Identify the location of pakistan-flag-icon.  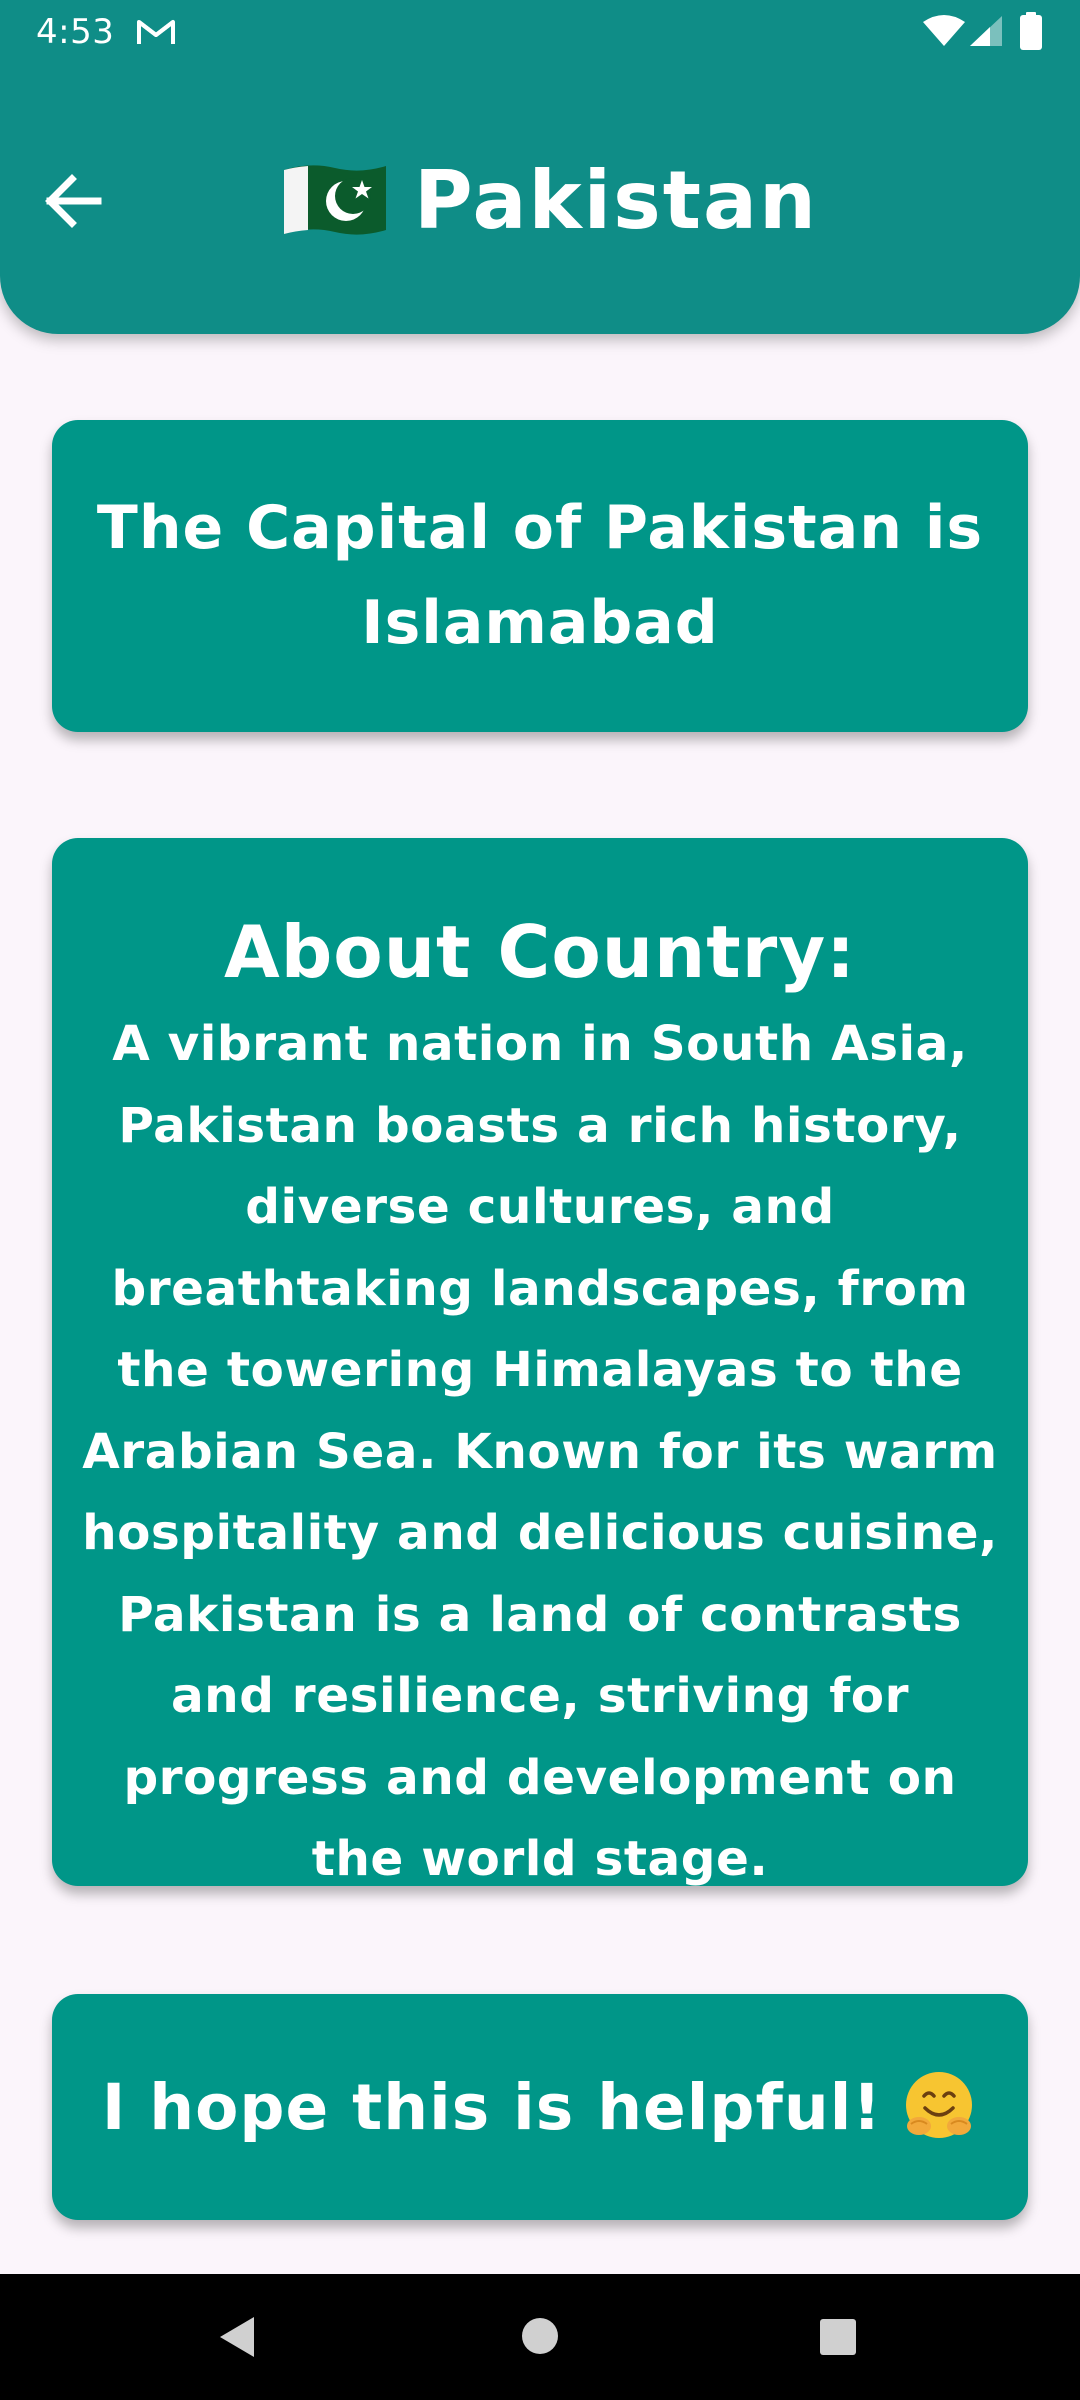
(335, 200).